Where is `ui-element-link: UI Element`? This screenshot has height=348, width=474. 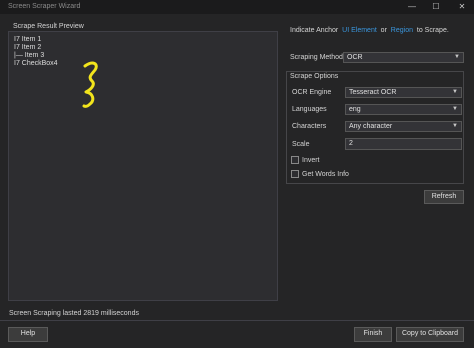
ui-element-link: UI Element is located at coordinates (359, 30).